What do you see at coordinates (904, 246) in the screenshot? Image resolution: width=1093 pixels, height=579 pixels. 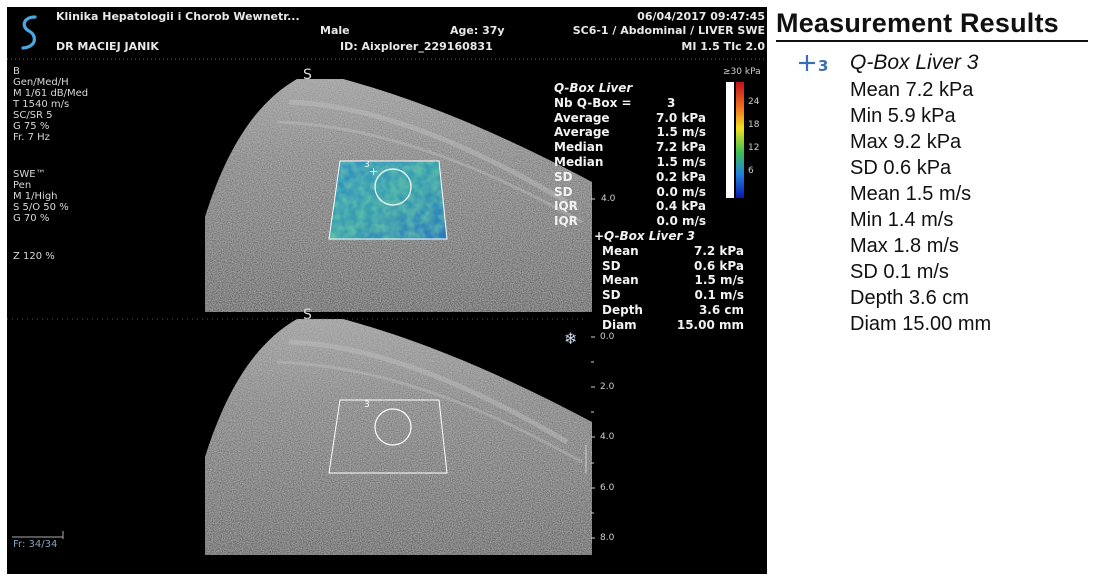 I see `result-line: Max 1.8 m/s` at bounding box center [904, 246].